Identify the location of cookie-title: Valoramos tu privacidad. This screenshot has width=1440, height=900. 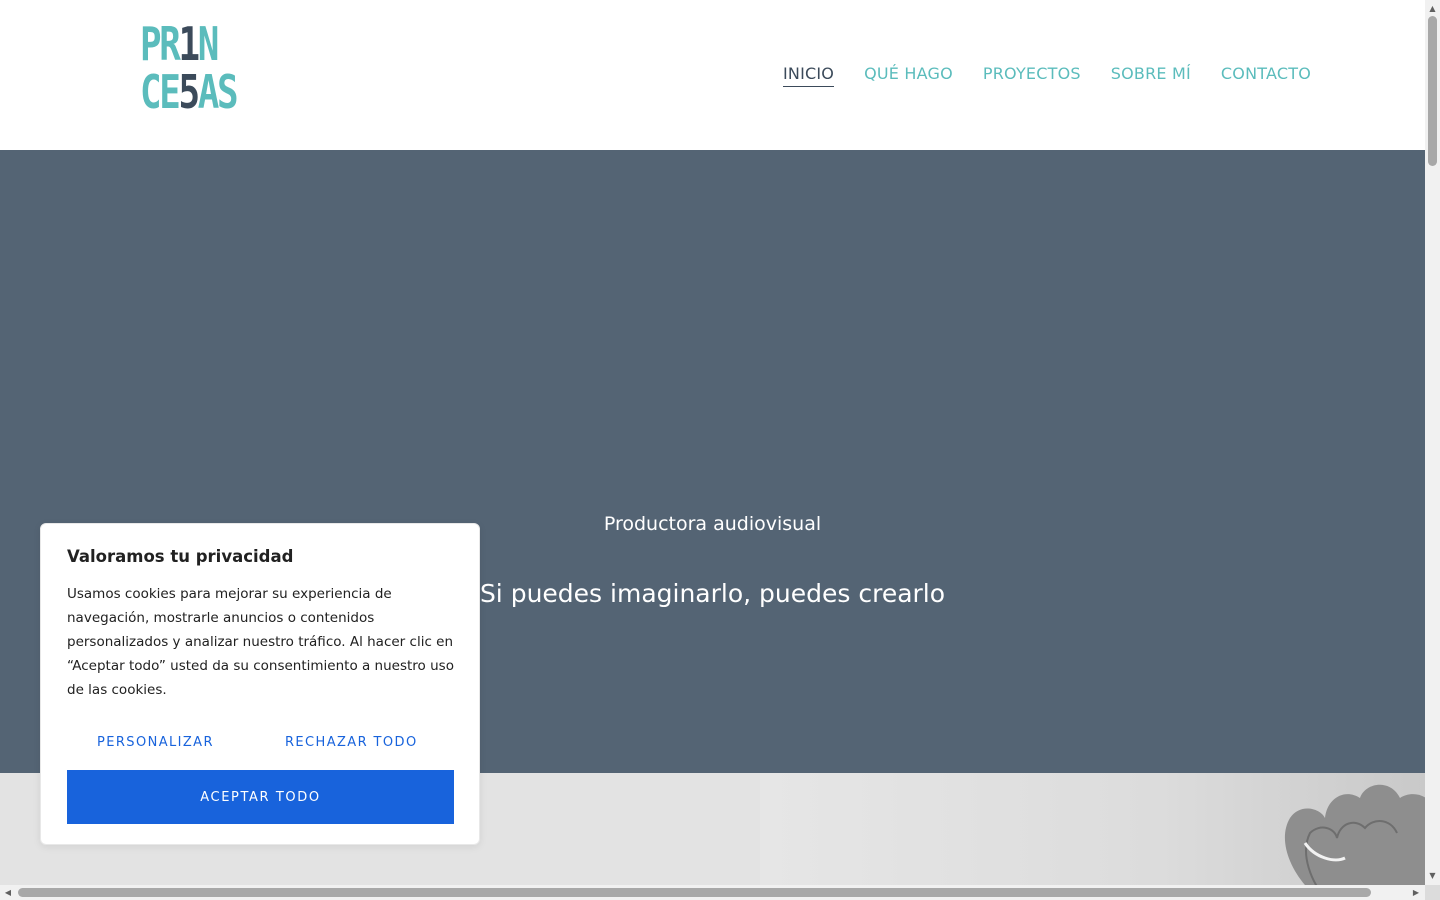
(180, 556).